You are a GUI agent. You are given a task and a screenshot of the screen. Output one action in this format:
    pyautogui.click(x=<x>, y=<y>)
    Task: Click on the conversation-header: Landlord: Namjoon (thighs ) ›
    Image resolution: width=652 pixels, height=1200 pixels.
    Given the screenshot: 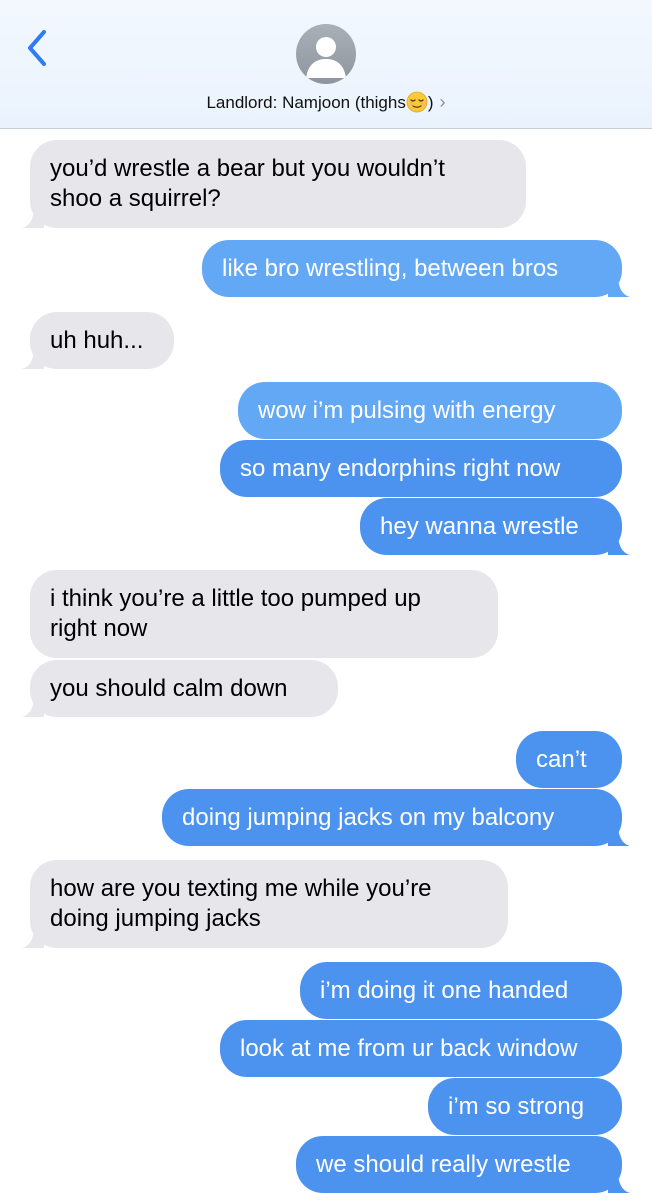 What is the action you would take?
    pyautogui.click(x=326, y=64)
    